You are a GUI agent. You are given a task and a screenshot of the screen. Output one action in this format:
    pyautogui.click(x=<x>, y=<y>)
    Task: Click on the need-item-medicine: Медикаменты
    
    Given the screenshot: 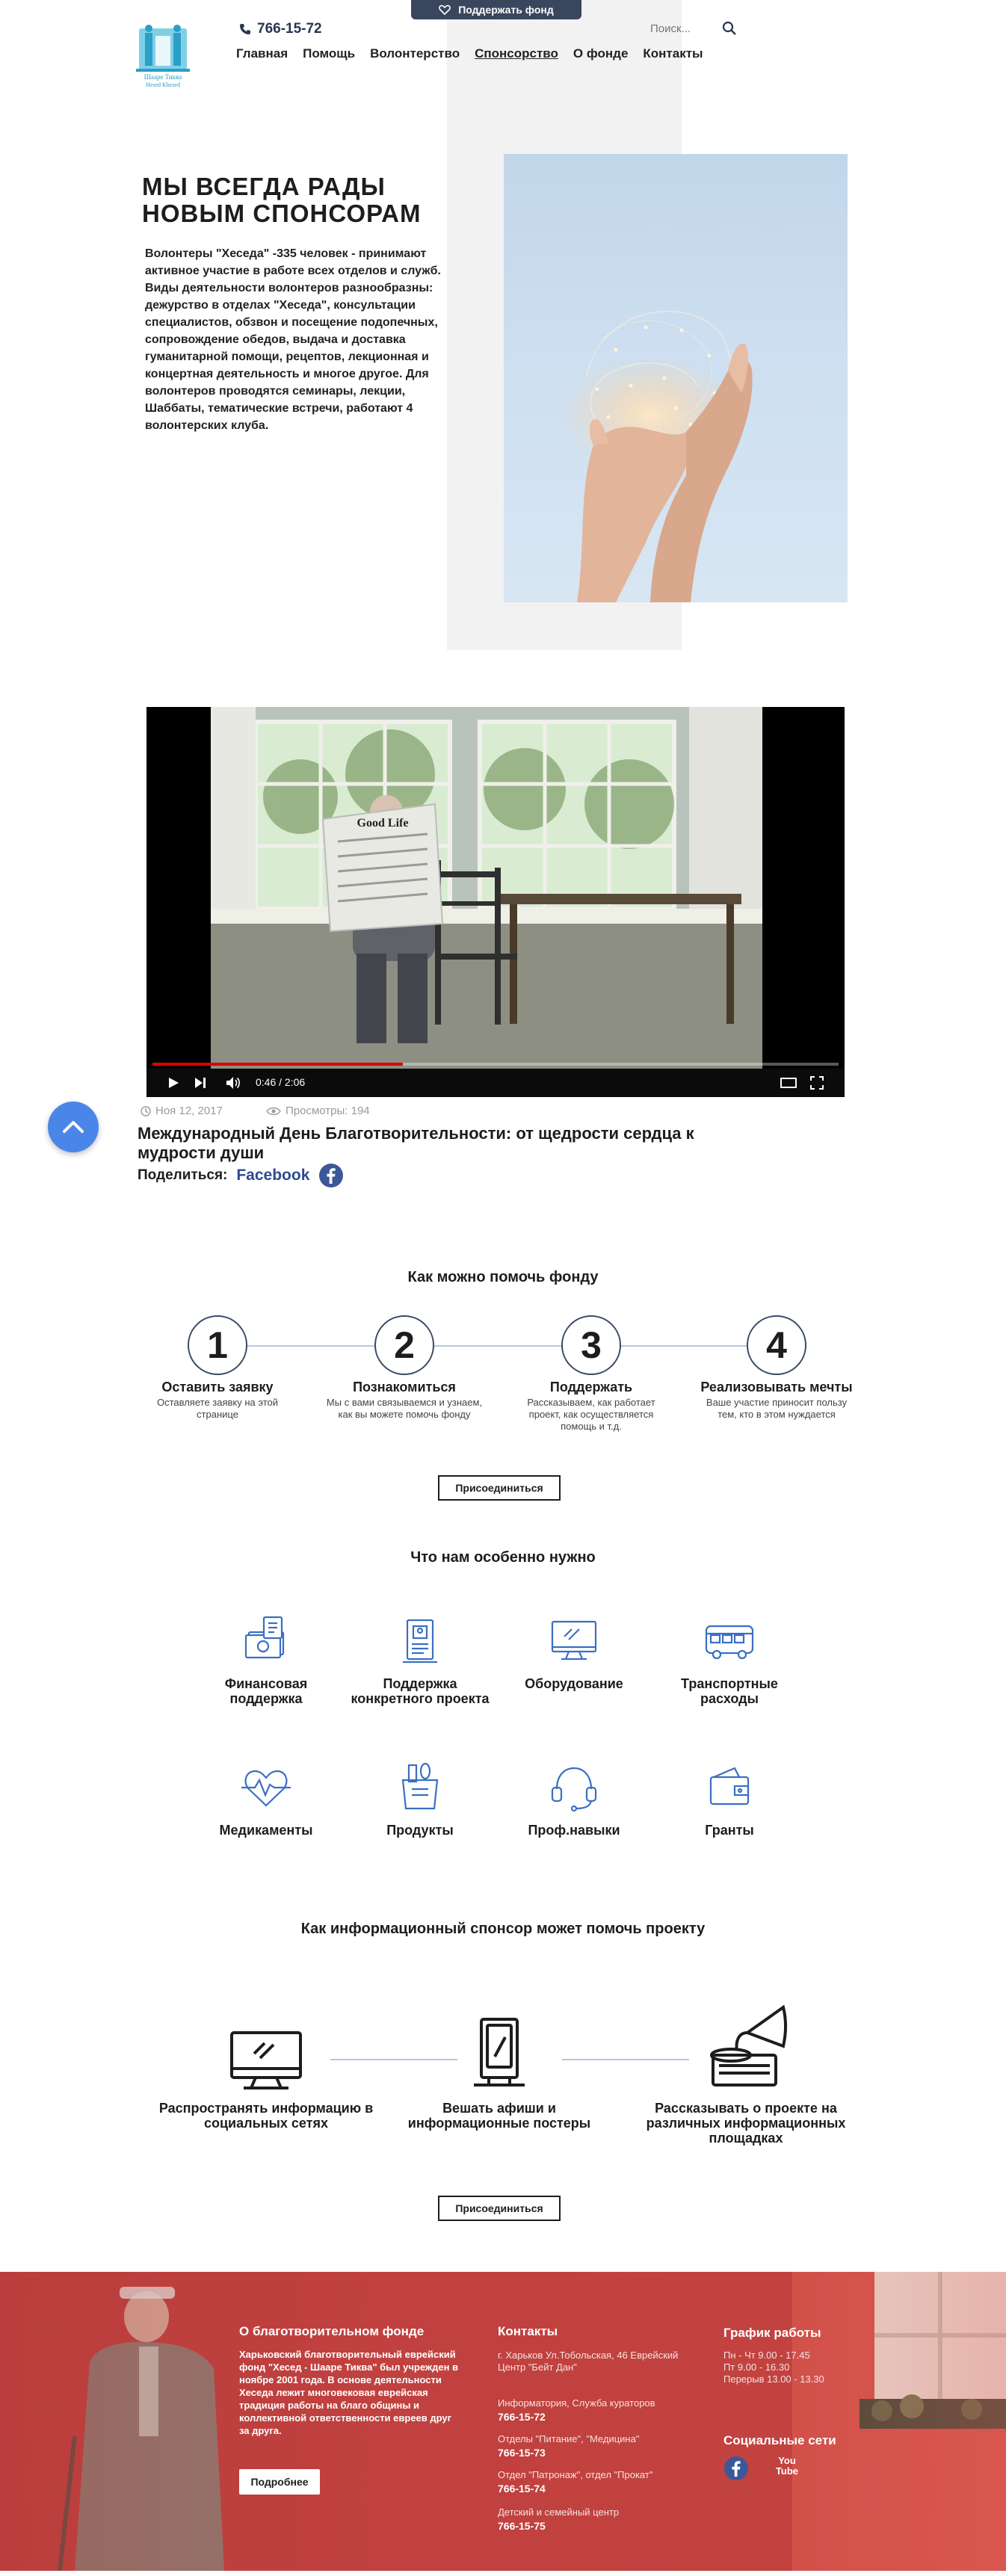 What is the action you would take?
    pyautogui.click(x=266, y=1799)
    